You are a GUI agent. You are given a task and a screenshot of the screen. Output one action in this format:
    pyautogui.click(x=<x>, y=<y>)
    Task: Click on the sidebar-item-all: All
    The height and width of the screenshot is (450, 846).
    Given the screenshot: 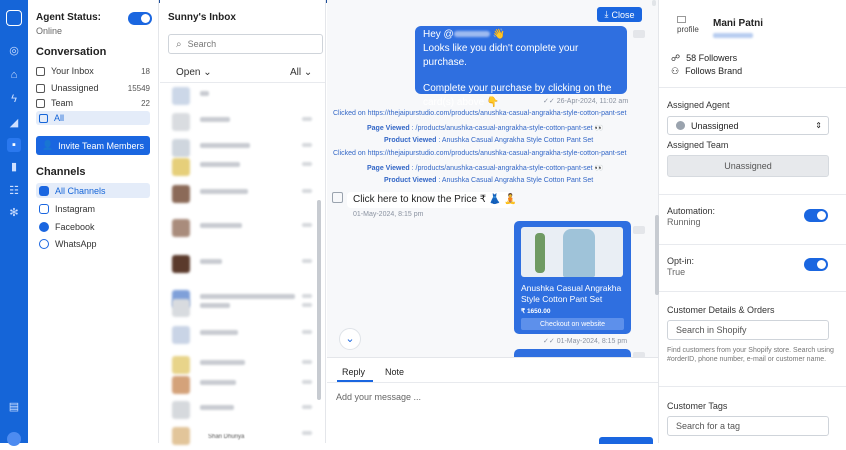 What is the action you would take?
    pyautogui.click(x=93, y=118)
    